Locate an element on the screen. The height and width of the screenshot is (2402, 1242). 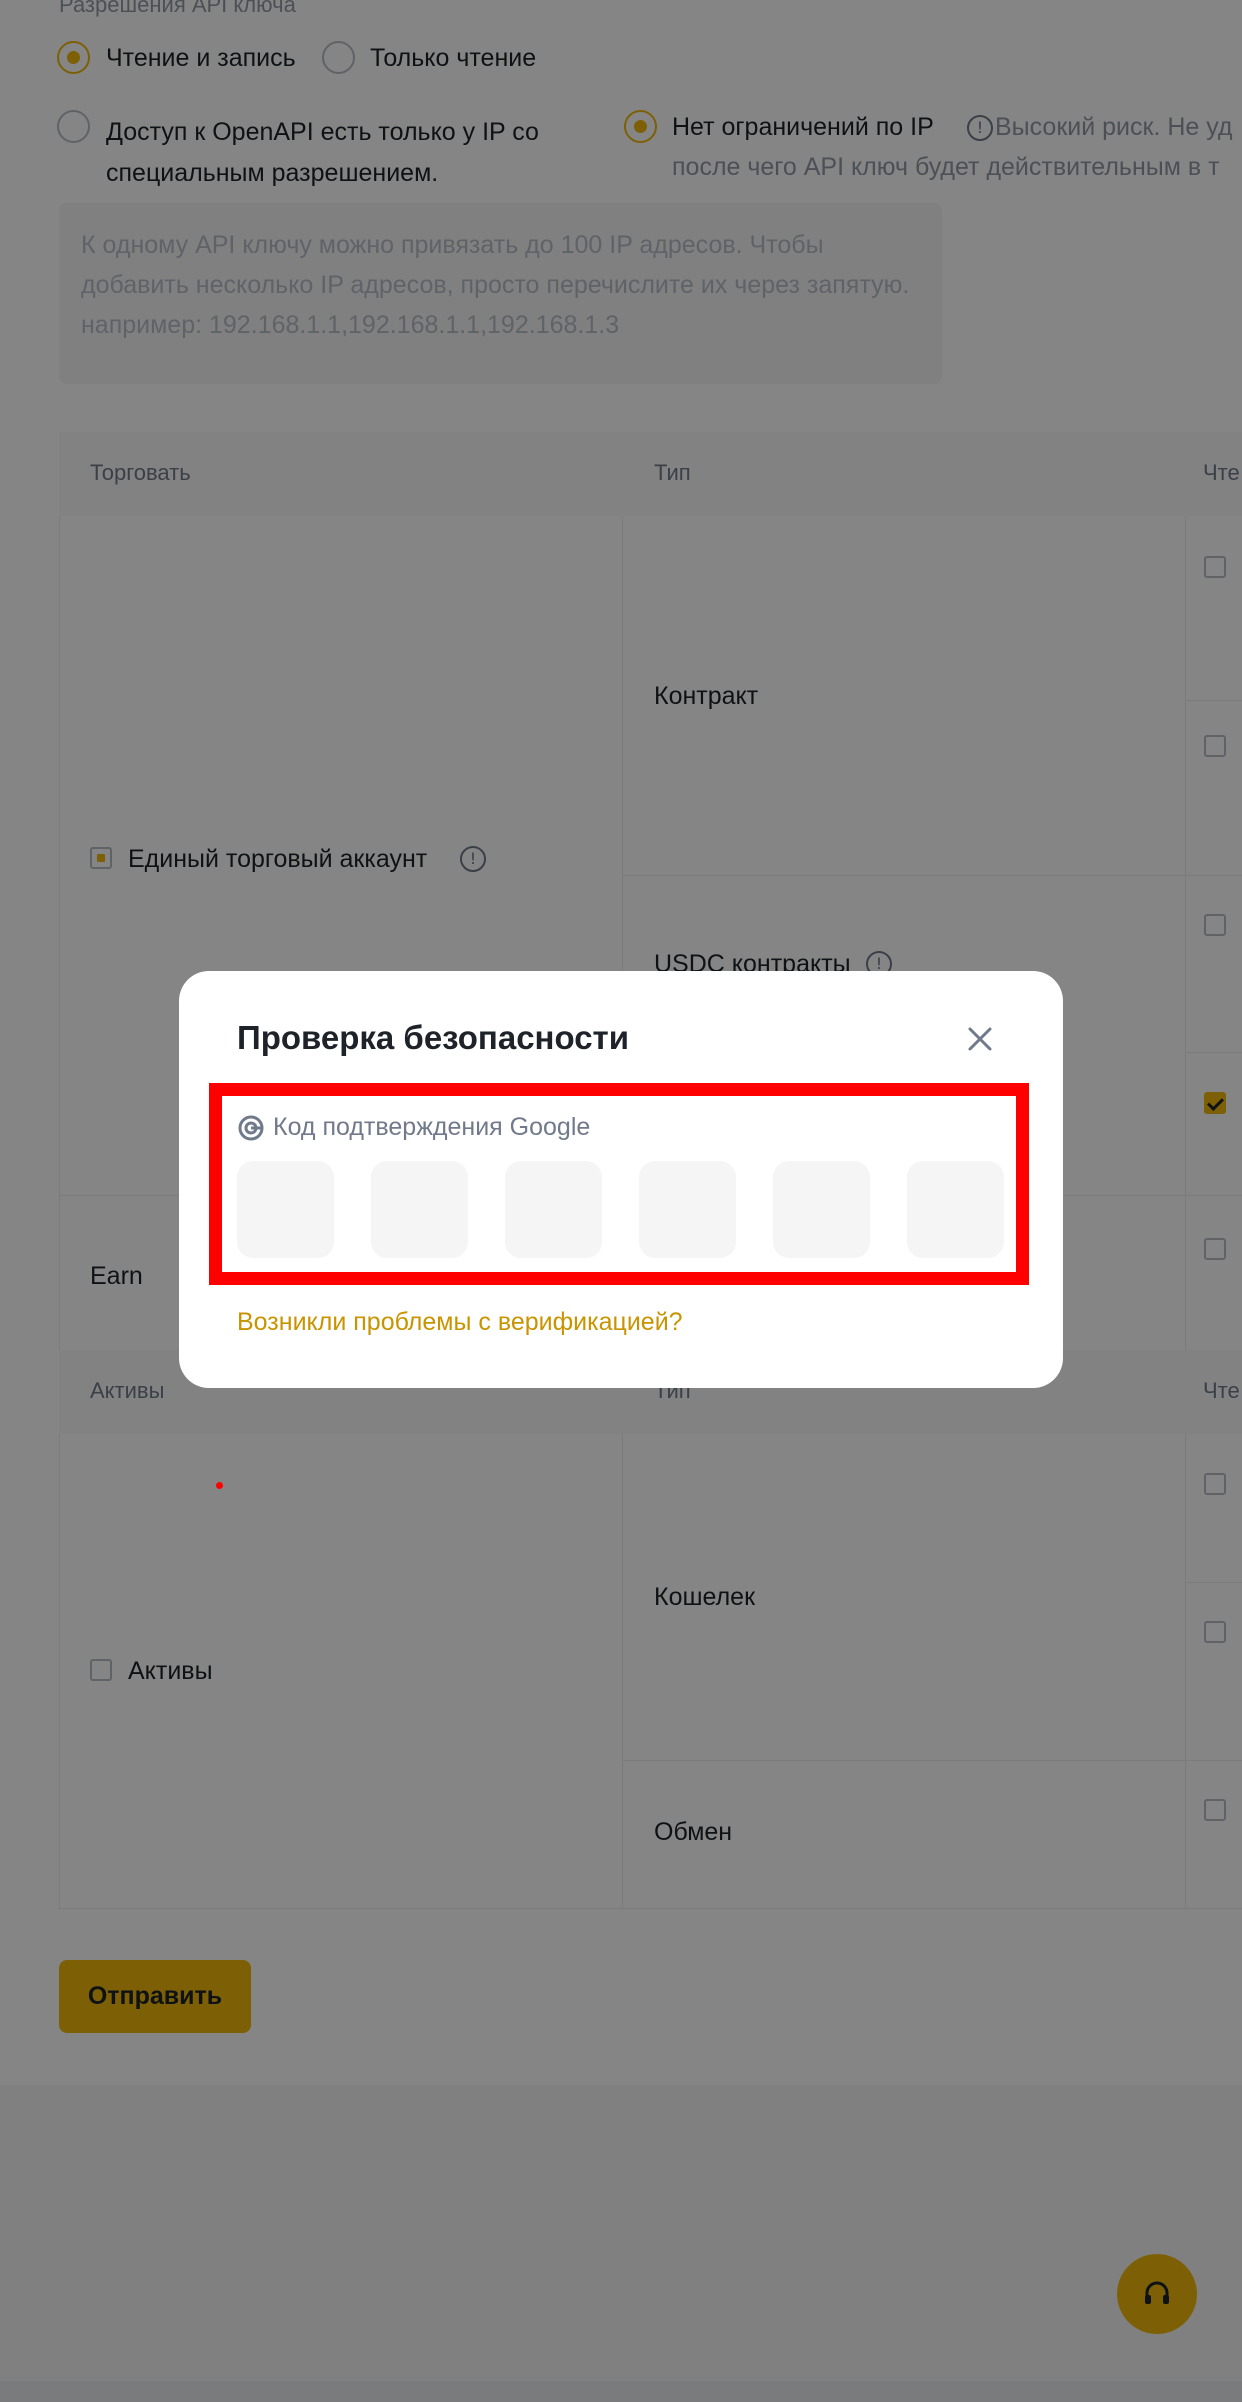
close-button is located at coordinates (980, 1039).